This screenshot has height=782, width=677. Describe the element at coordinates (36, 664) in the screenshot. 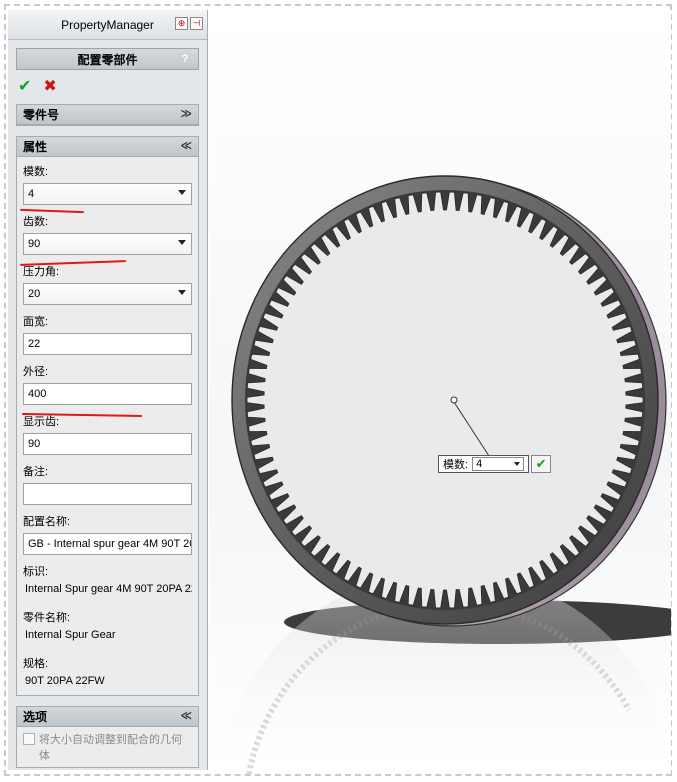

I see `spec-label: 规格:` at that location.